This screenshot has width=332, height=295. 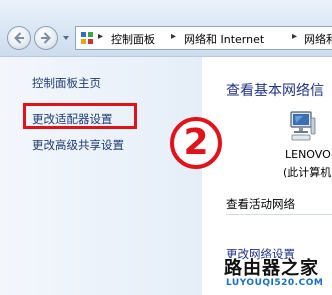 I want to click on forward-arrow-icon, so click(x=46, y=38).